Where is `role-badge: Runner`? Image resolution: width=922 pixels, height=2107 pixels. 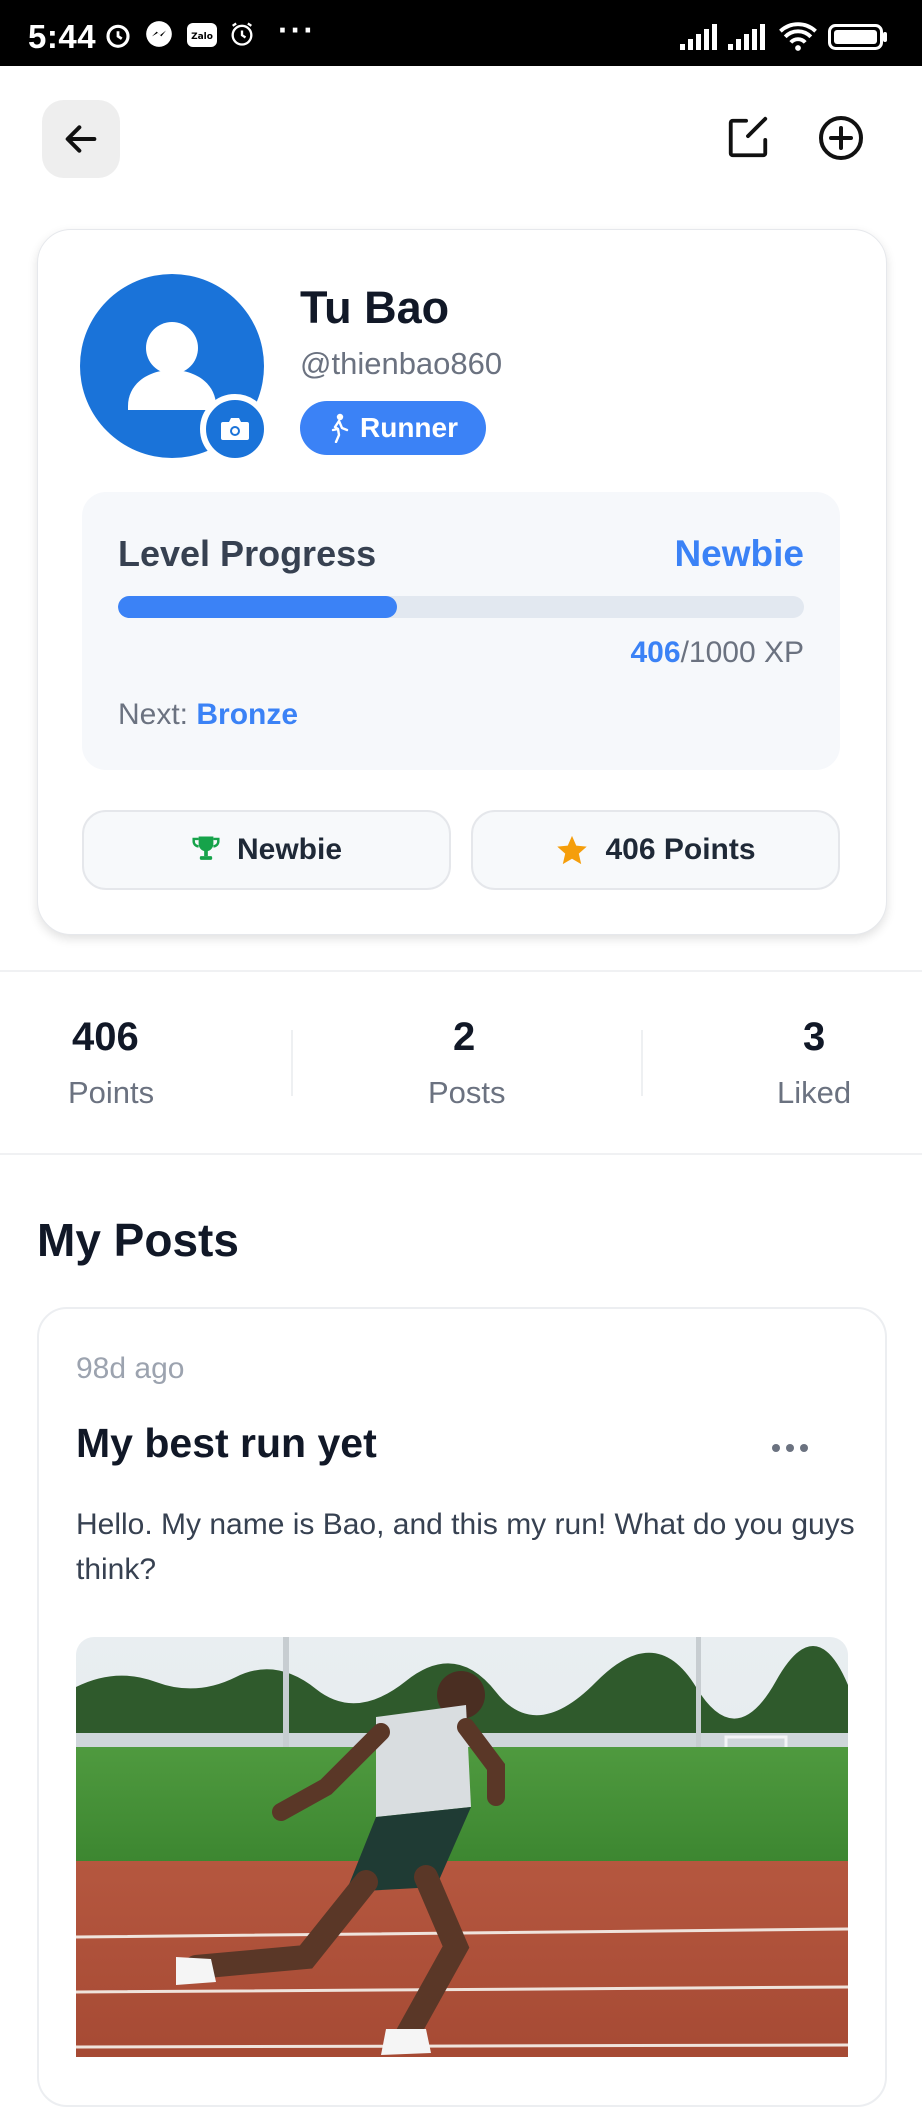 role-badge: Runner is located at coordinates (393, 428).